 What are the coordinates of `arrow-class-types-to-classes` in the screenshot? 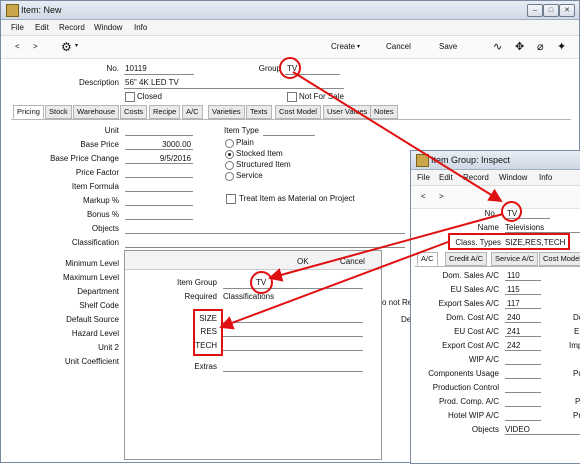 It's located at (334, 285).